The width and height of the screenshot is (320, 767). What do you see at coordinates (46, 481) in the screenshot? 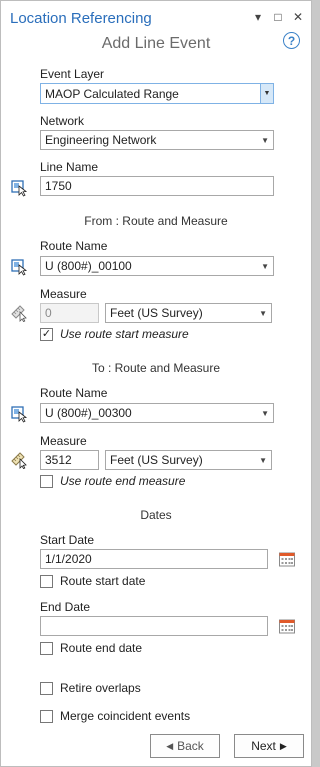
I see `use-route-end-measure-checkbox` at bounding box center [46, 481].